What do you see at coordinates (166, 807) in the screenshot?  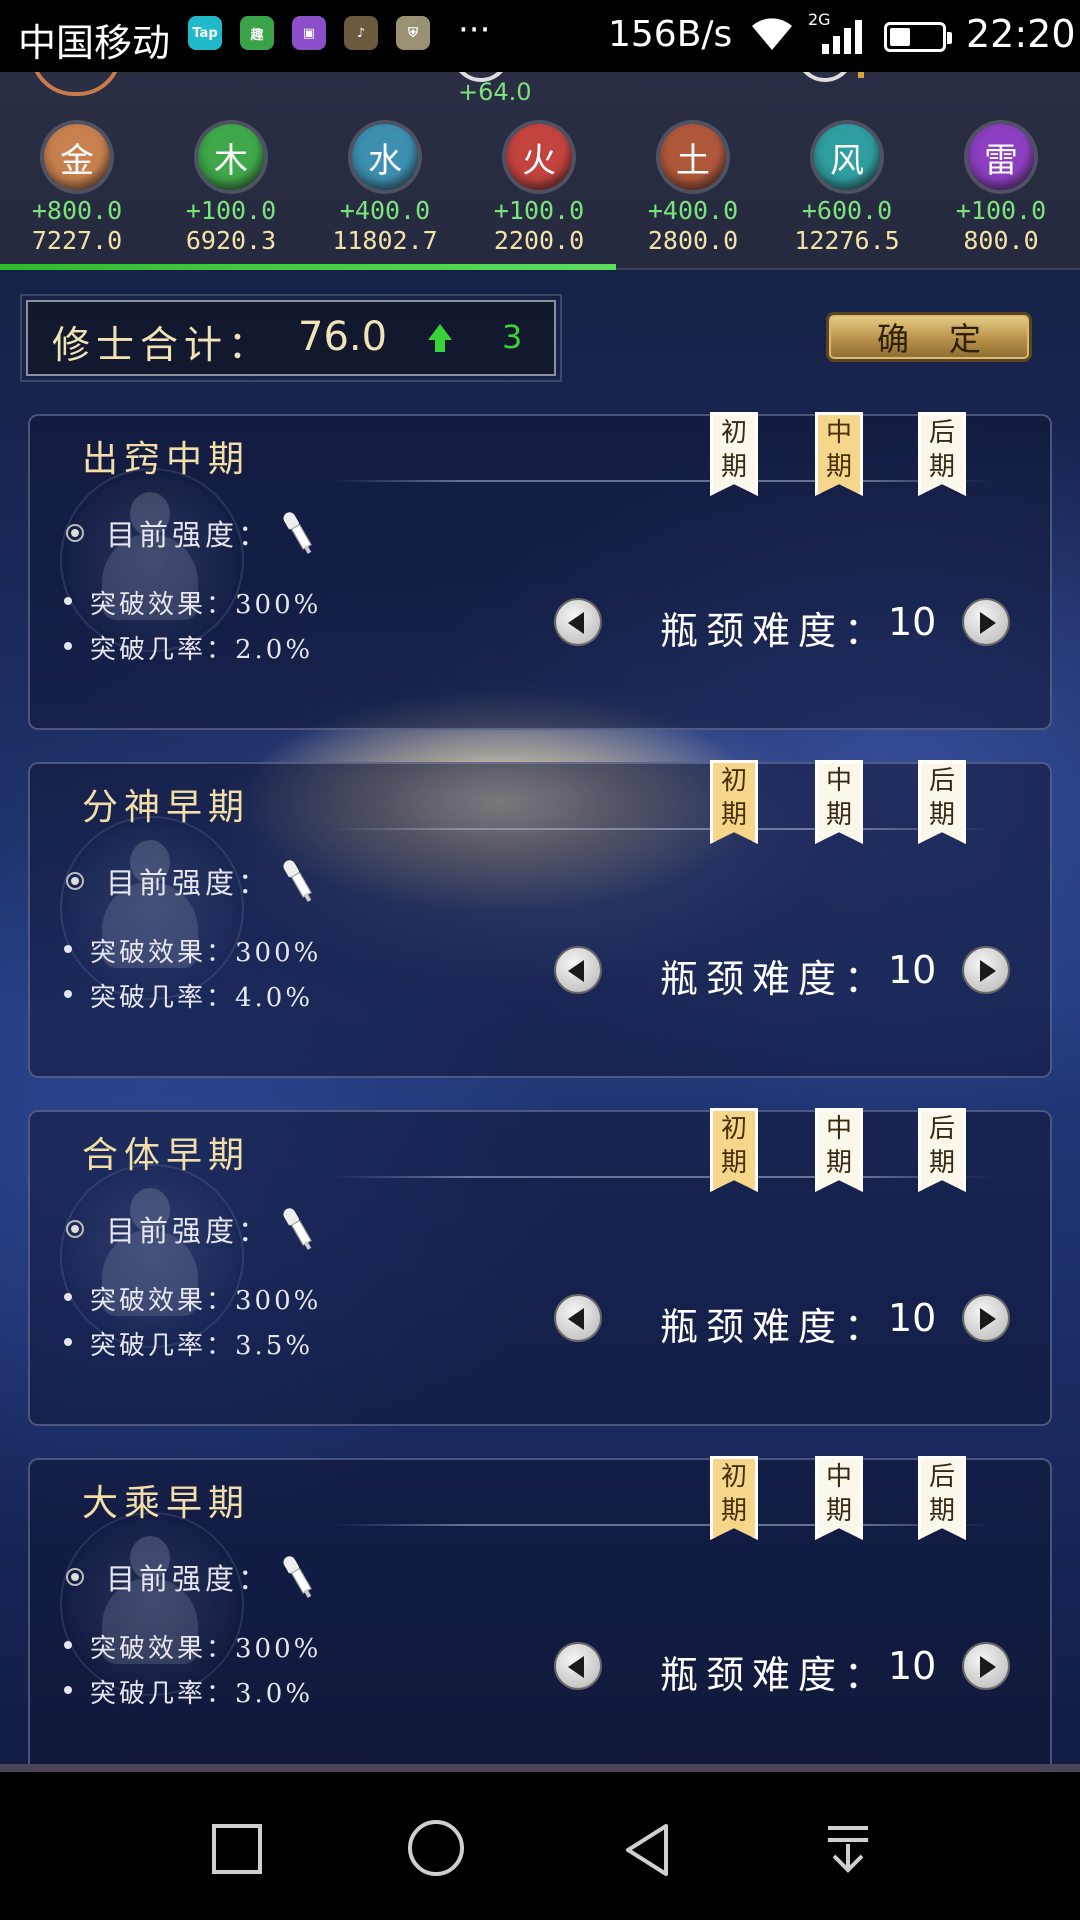 I see `stage-title: 分神早期` at bounding box center [166, 807].